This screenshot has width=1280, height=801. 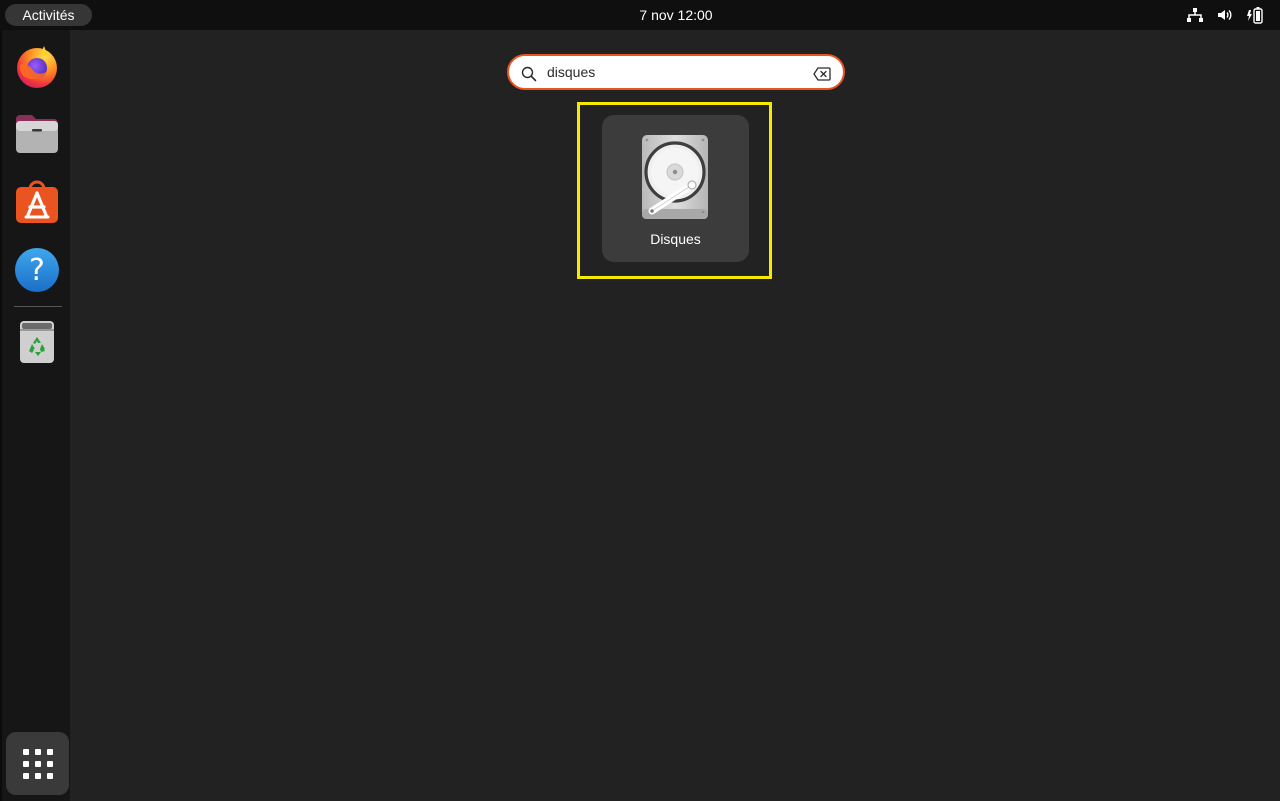 I want to click on dock-item-help: ?, so click(x=37, y=270).